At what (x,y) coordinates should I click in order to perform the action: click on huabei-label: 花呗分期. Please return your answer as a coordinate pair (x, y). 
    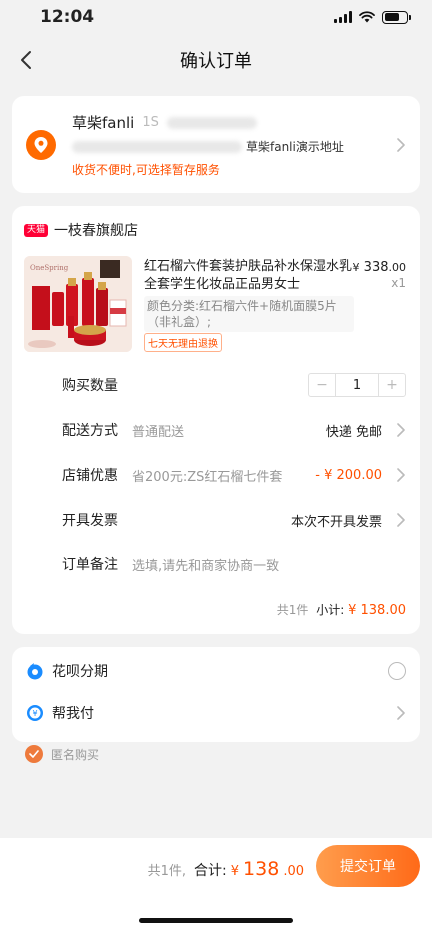
    Looking at the image, I should click on (80, 672).